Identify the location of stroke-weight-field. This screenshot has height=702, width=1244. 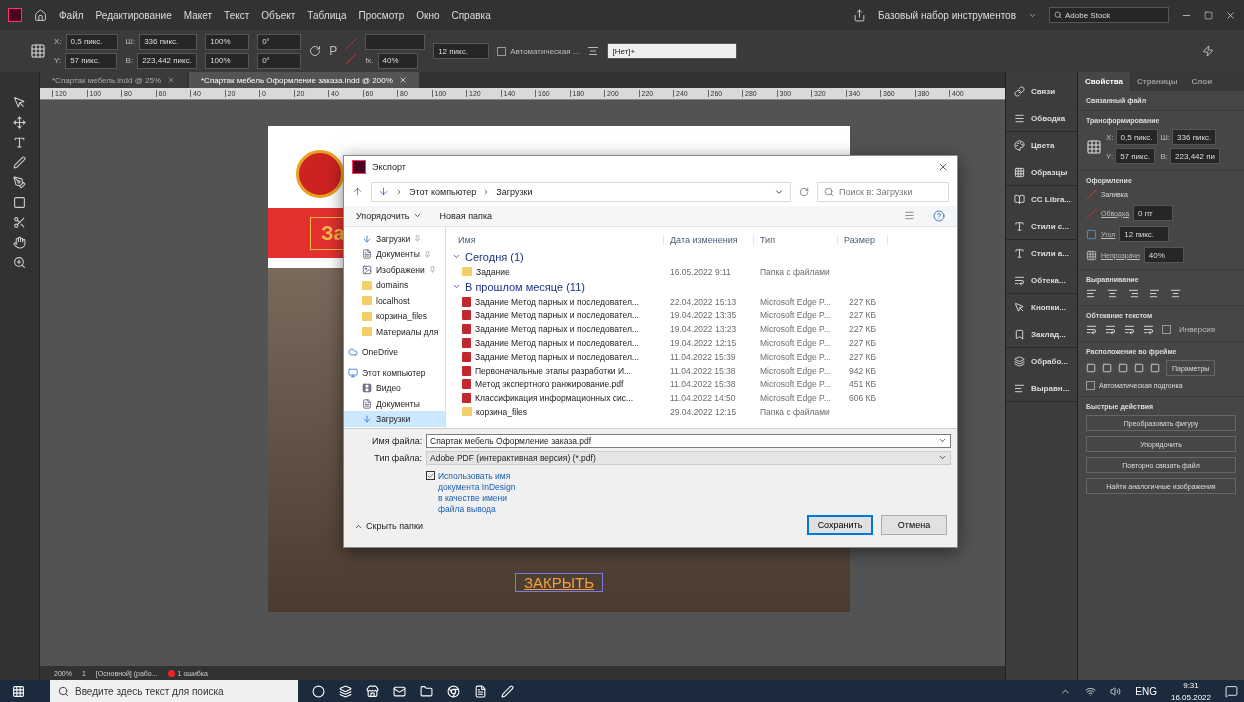
(395, 41).